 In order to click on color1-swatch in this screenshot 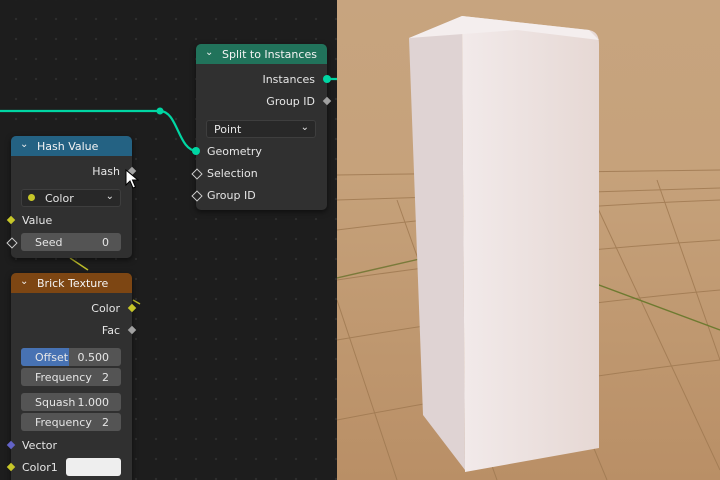, I will do `click(93, 467)`.